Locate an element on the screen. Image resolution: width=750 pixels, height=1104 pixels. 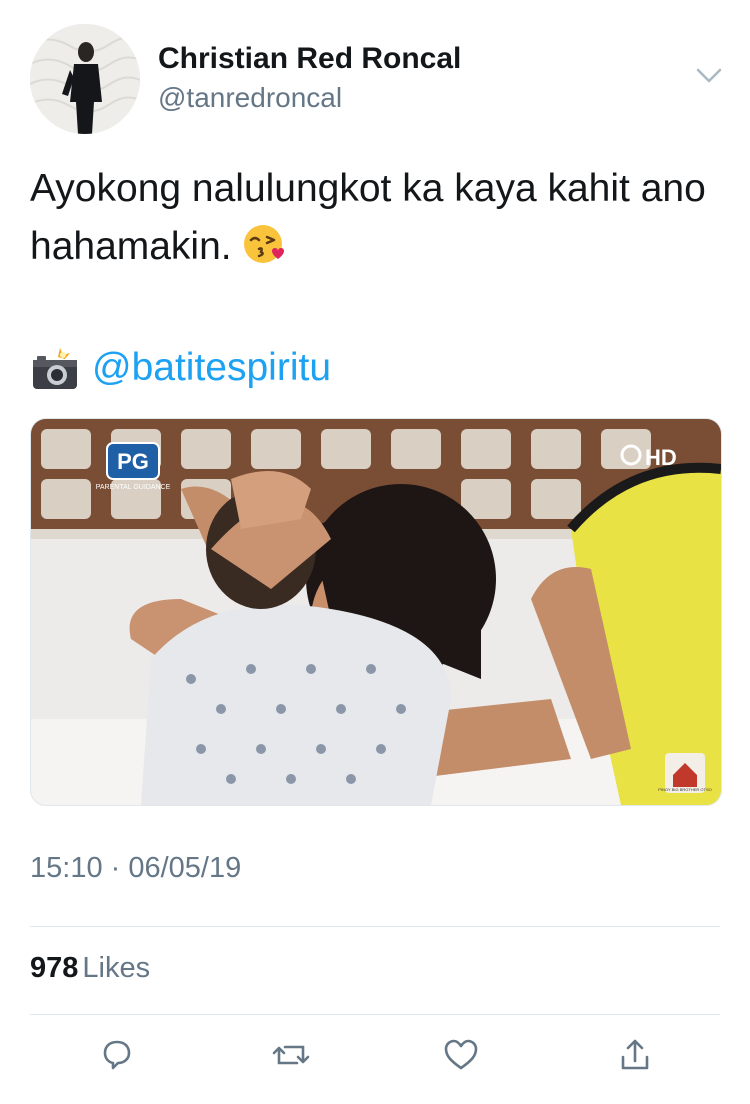
retweet-icon is located at coordinates (291, 1055).